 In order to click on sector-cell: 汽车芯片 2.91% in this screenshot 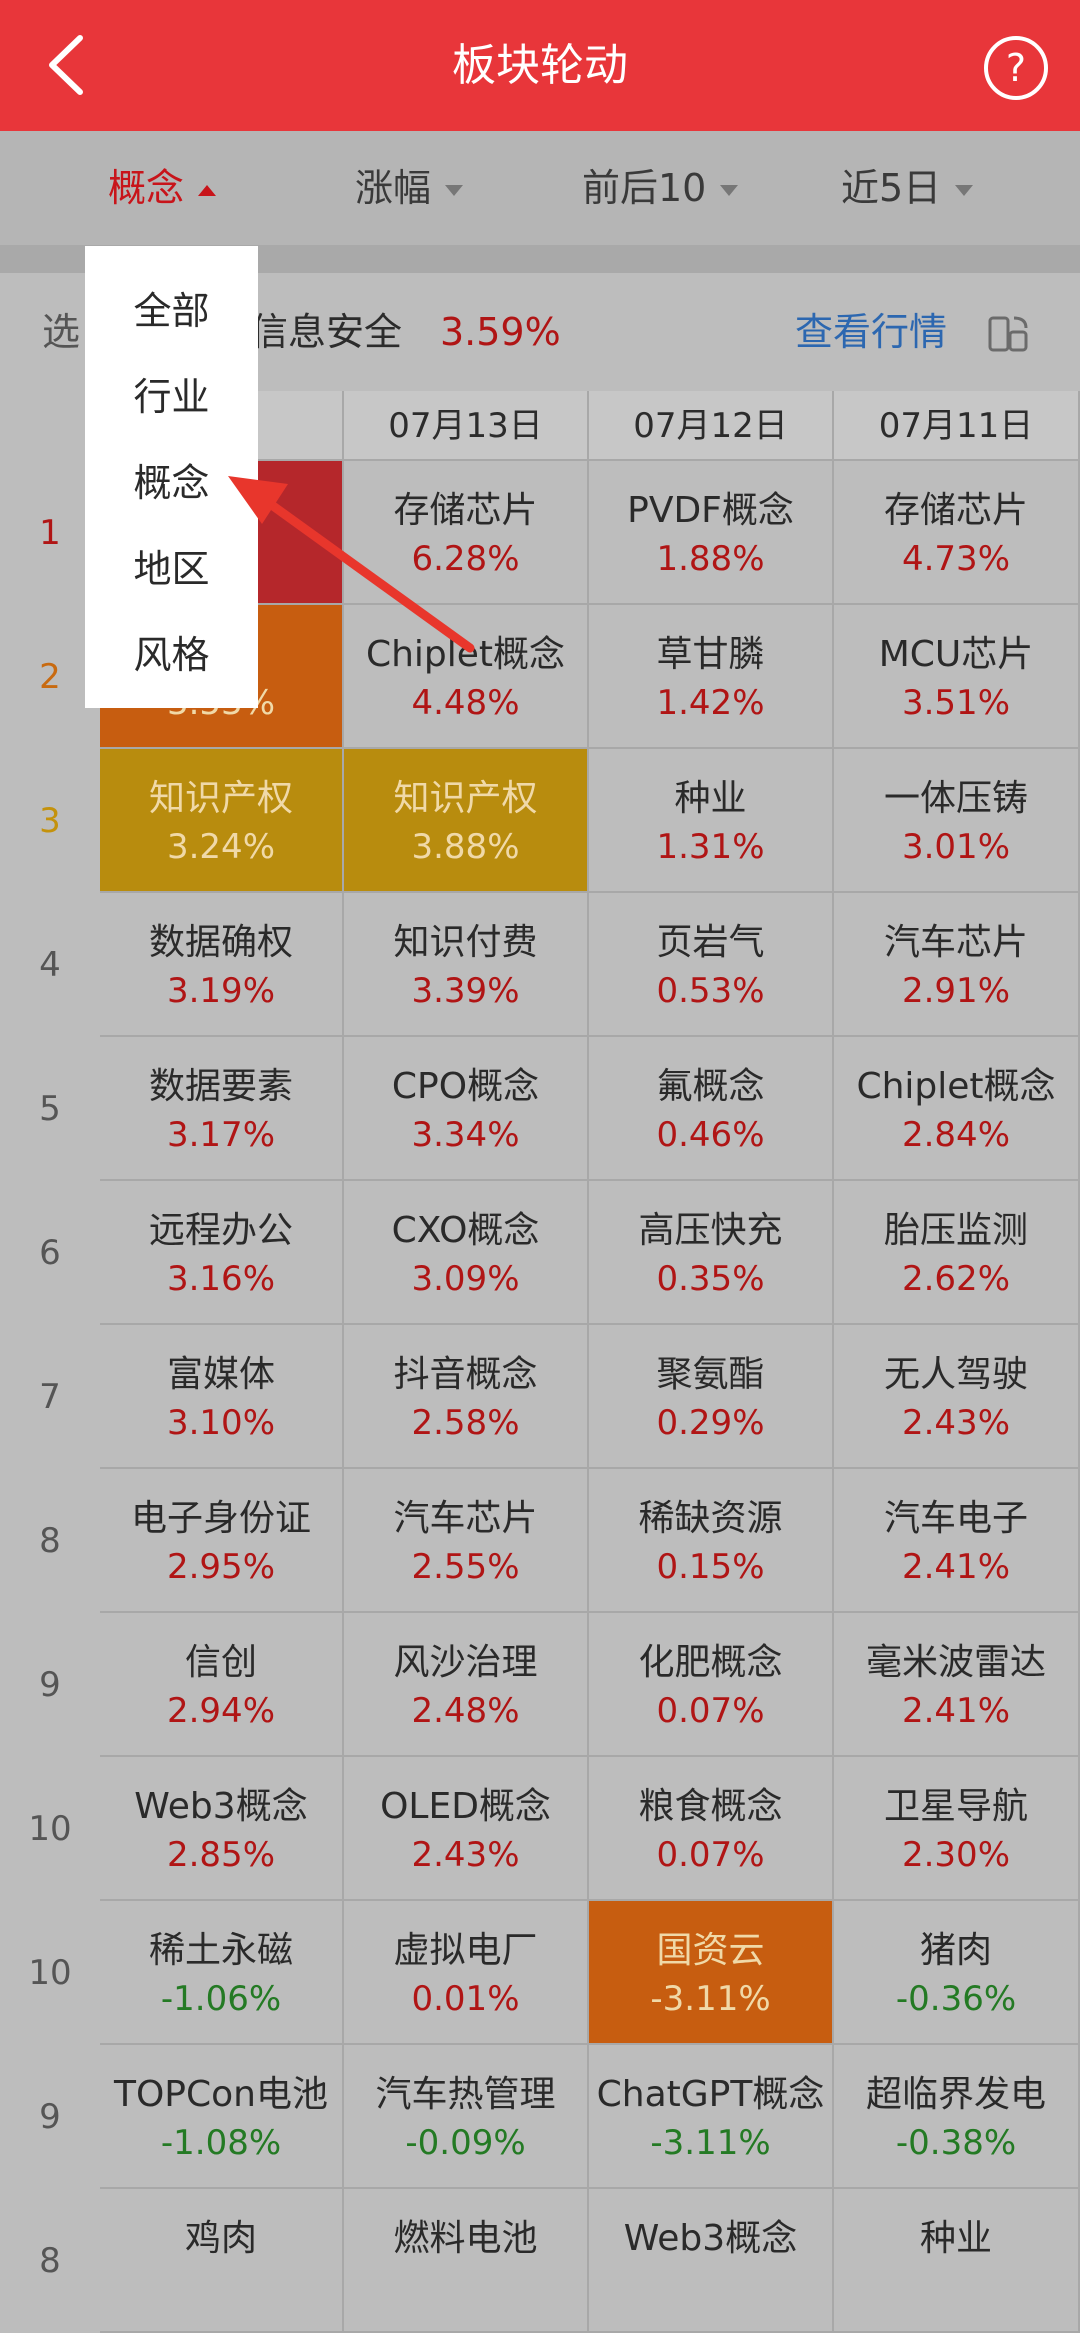, I will do `click(957, 965)`.